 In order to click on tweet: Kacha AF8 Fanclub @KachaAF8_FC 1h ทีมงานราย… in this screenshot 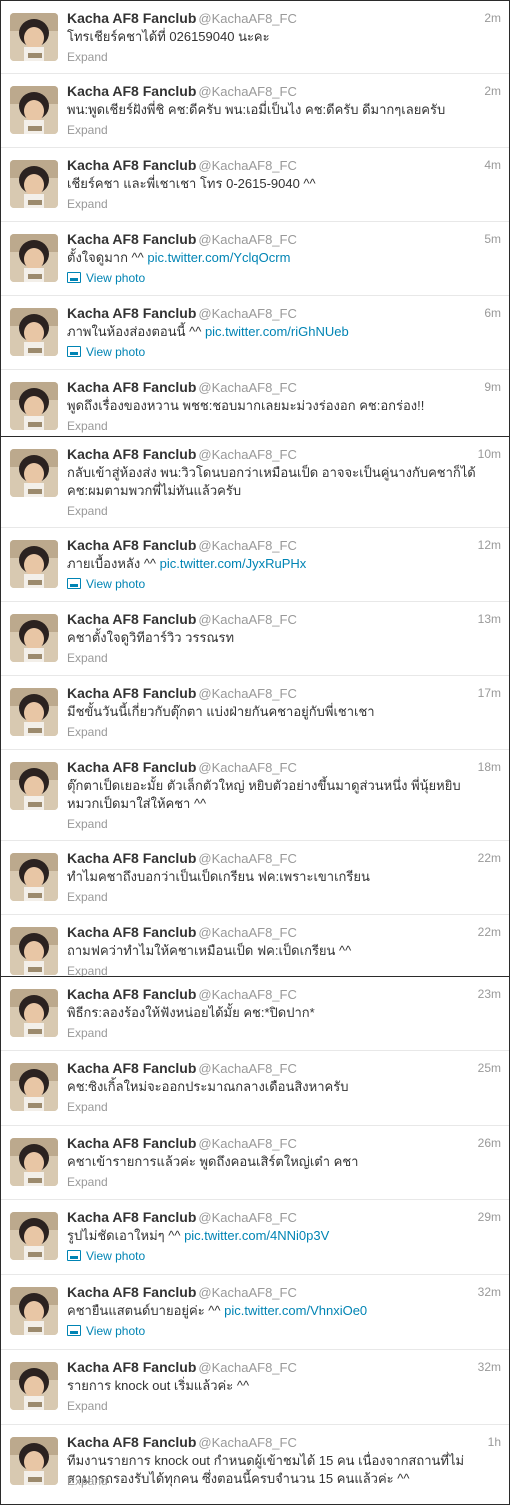, I will do `click(255, 1464)`.